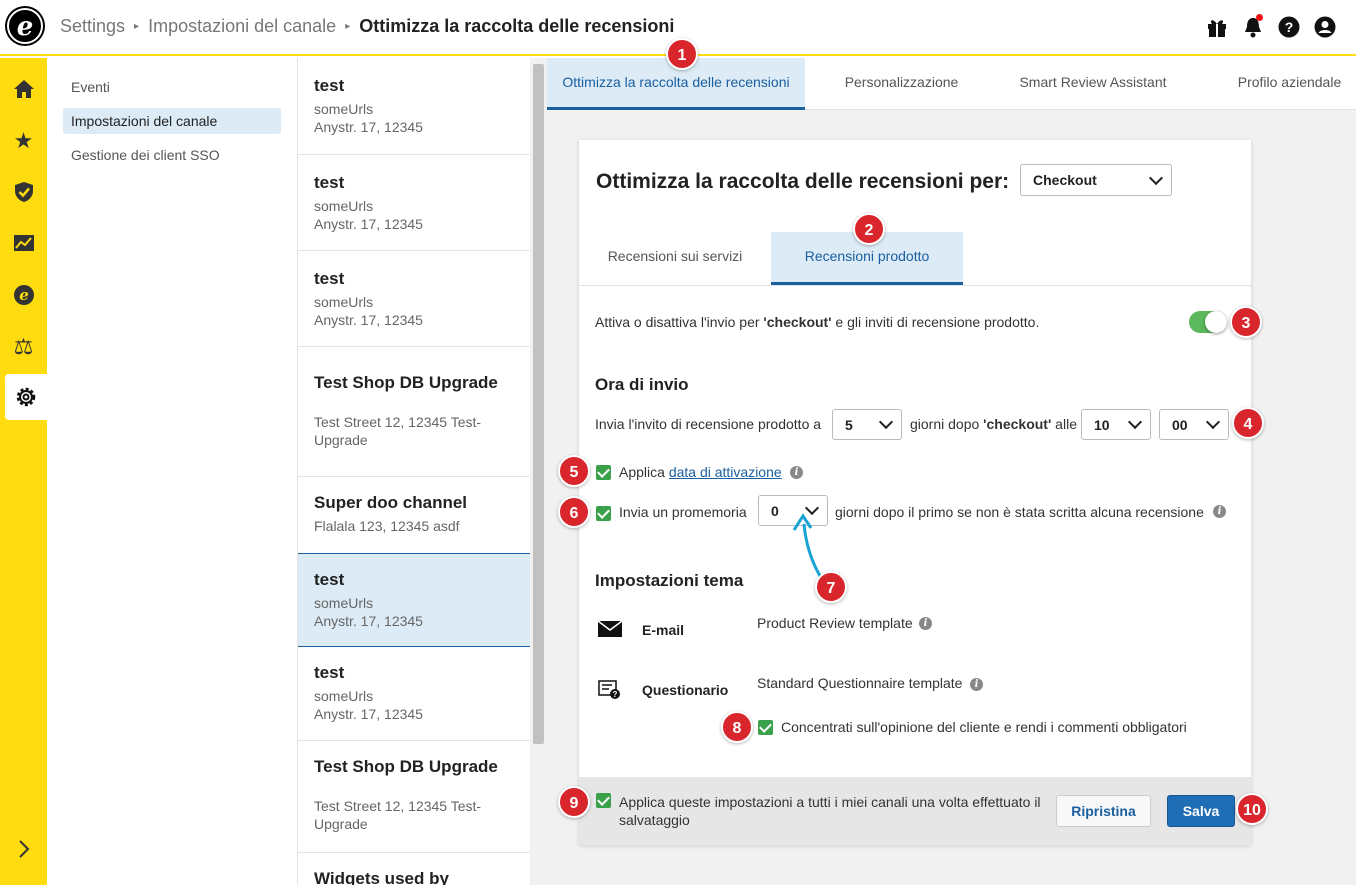  Describe the element at coordinates (609, 689) in the screenshot. I see `questionnaire-icon: ?` at that location.